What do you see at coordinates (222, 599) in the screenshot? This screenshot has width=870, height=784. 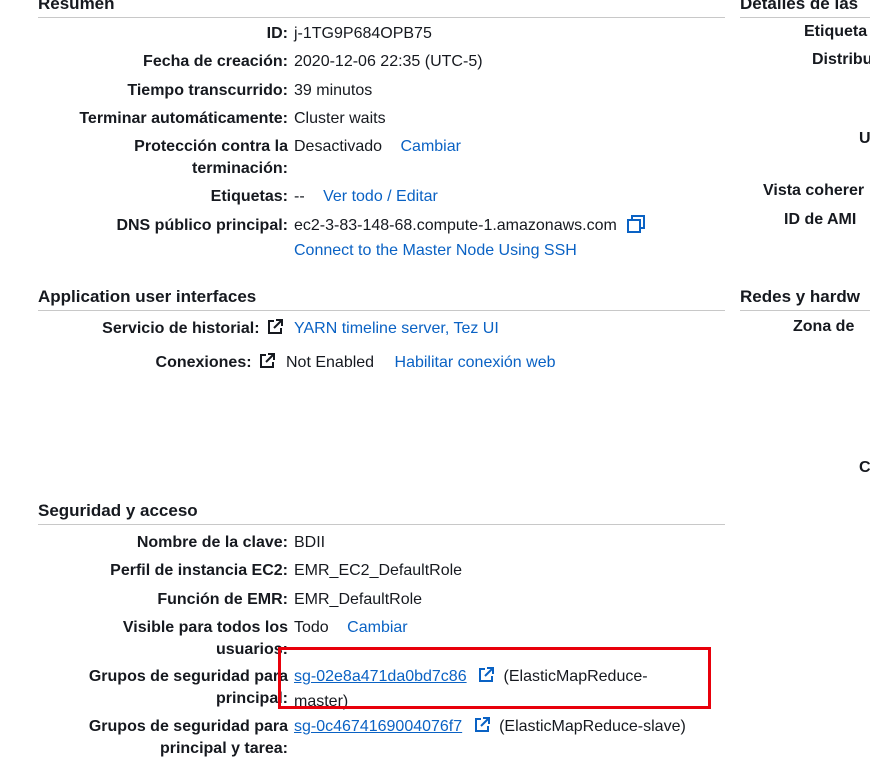 I see `role-label: Función de EMR:` at bounding box center [222, 599].